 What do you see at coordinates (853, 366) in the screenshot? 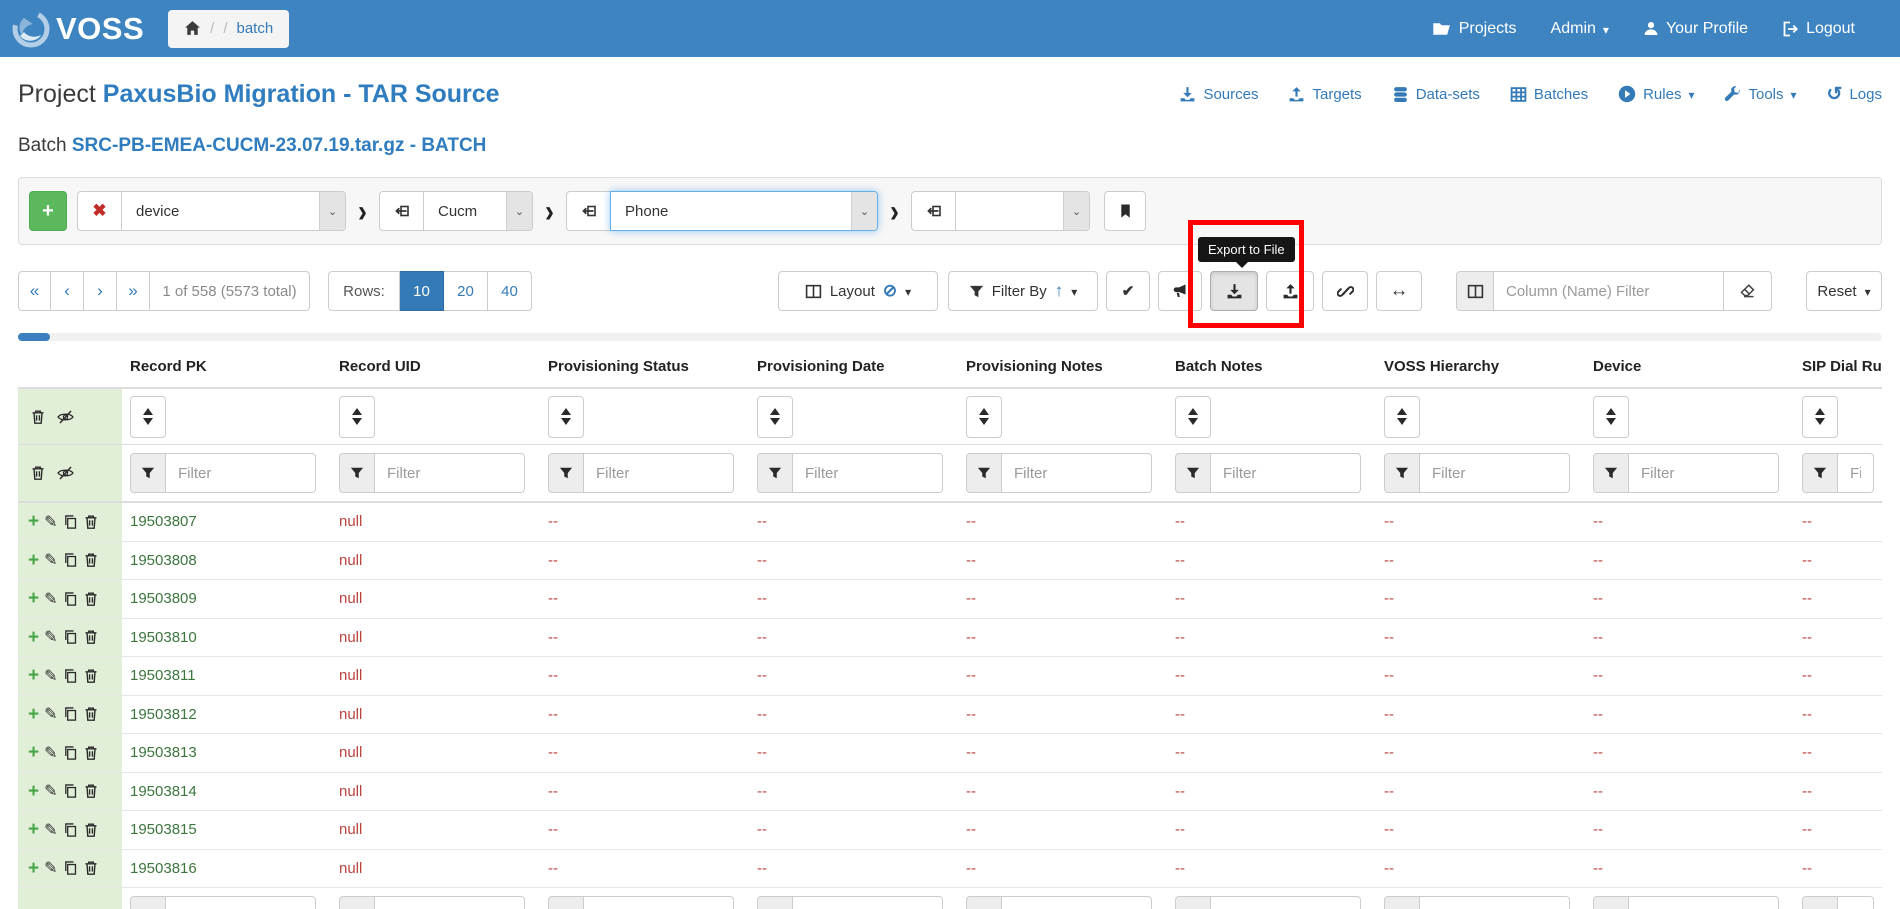
I see `column-header: Provisioning Date` at bounding box center [853, 366].